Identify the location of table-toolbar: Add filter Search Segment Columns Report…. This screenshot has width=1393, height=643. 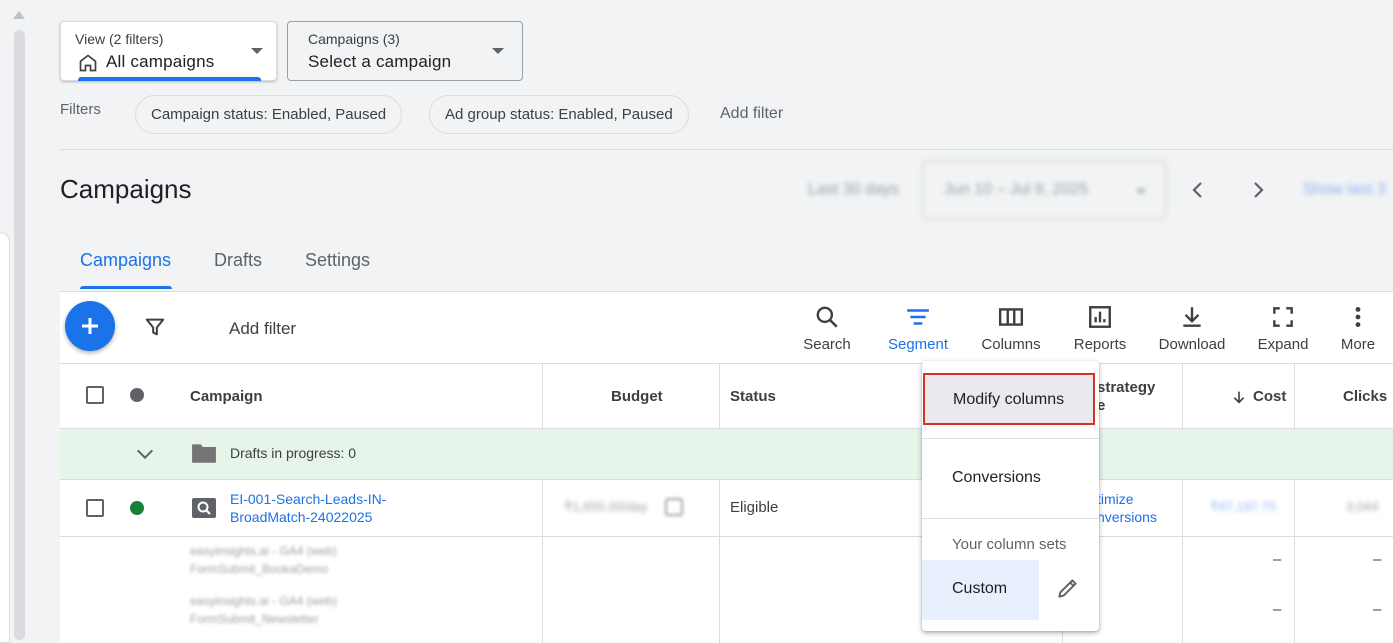
(726, 328).